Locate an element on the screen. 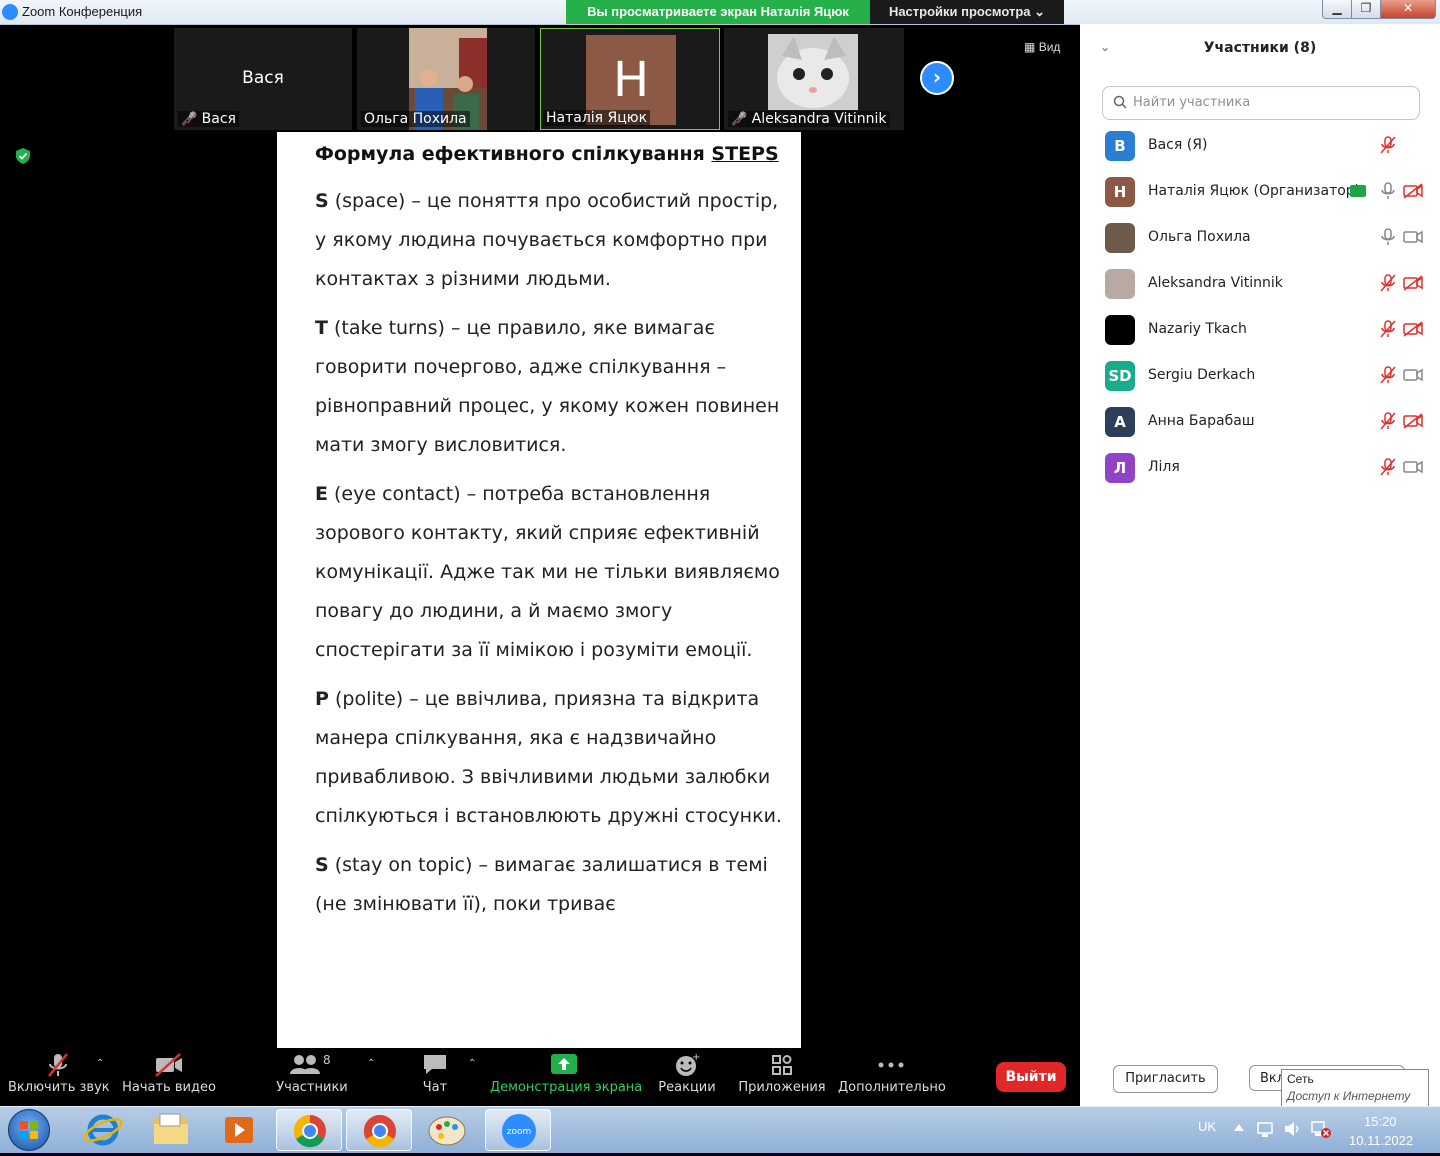 This screenshot has height=1156, width=1440. taskbar-zoom: zoom is located at coordinates (518, 1130).